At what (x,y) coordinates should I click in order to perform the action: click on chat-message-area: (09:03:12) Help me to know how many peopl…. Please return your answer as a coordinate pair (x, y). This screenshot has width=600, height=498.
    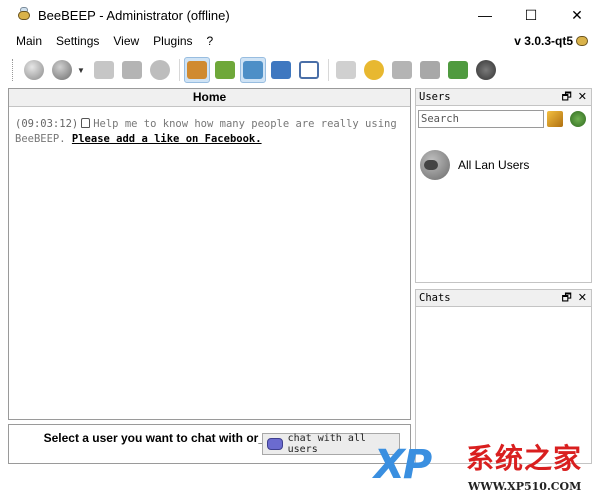
    Looking at the image, I should click on (209, 132).